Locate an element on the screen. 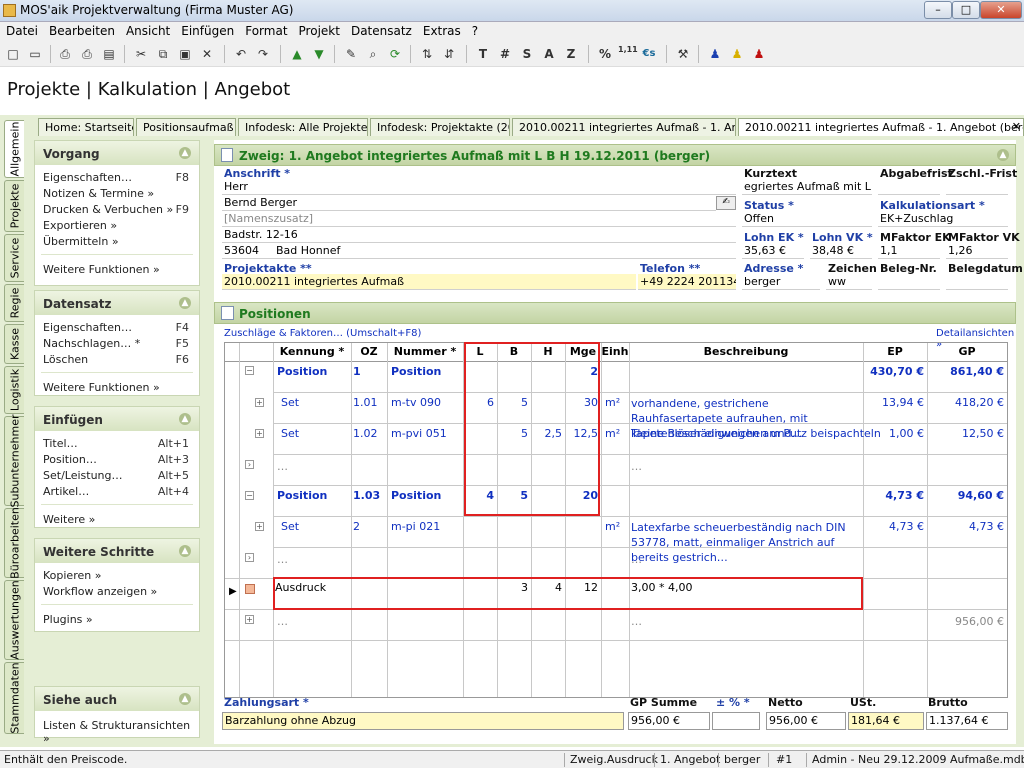 The height and width of the screenshot is (768, 1024). new-icon: □ is located at coordinates (13, 54).